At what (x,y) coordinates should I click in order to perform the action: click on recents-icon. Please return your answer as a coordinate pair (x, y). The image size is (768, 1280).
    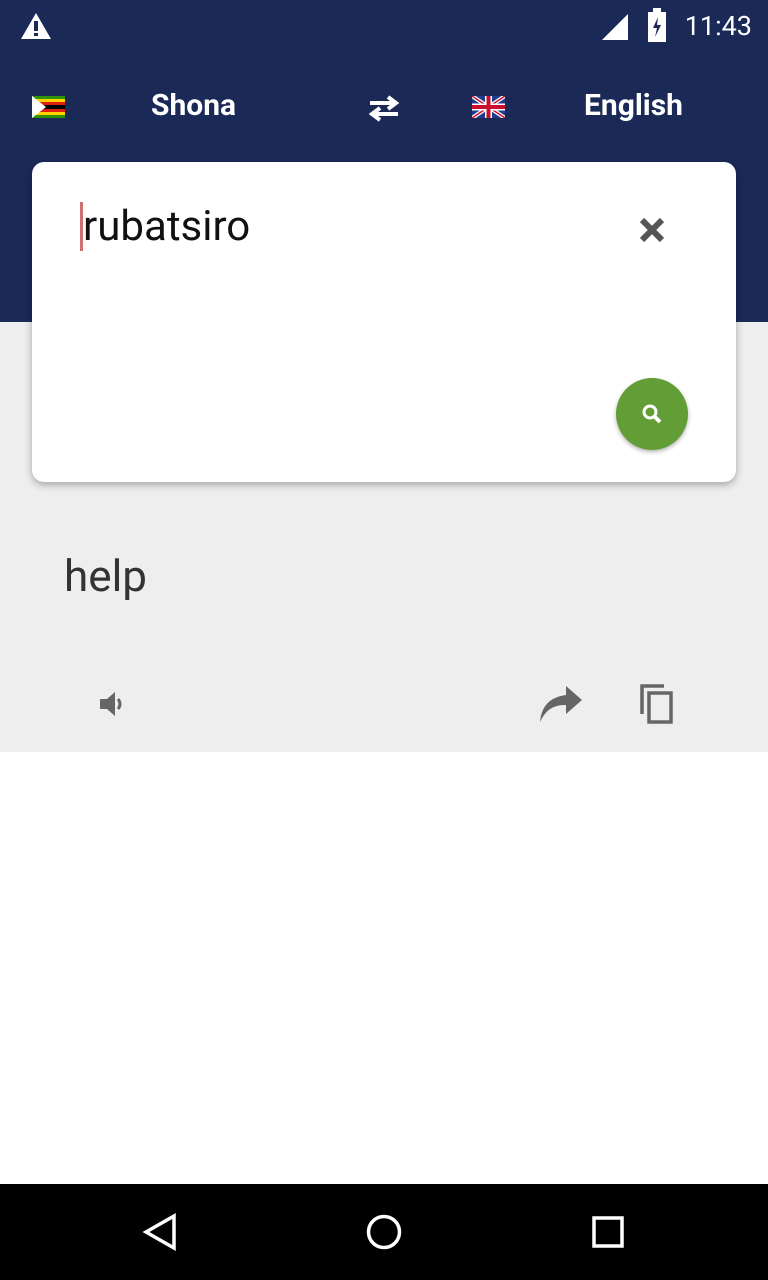
    Looking at the image, I should click on (608, 1232).